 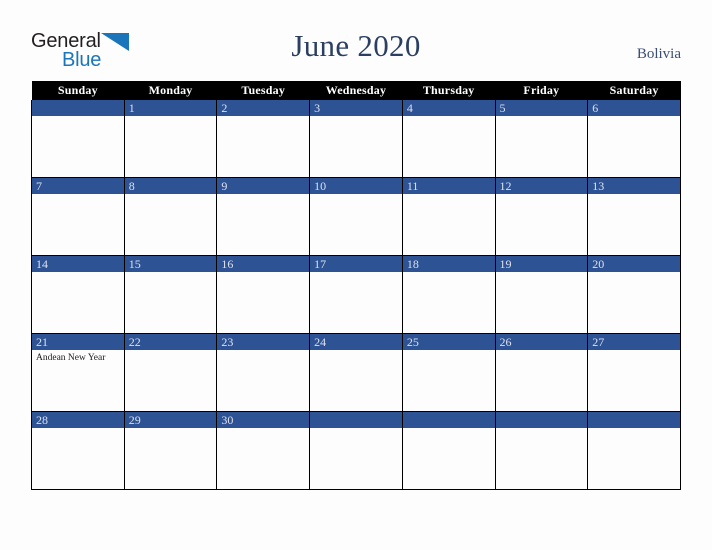 I want to click on day-number: 23, so click(x=227, y=342).